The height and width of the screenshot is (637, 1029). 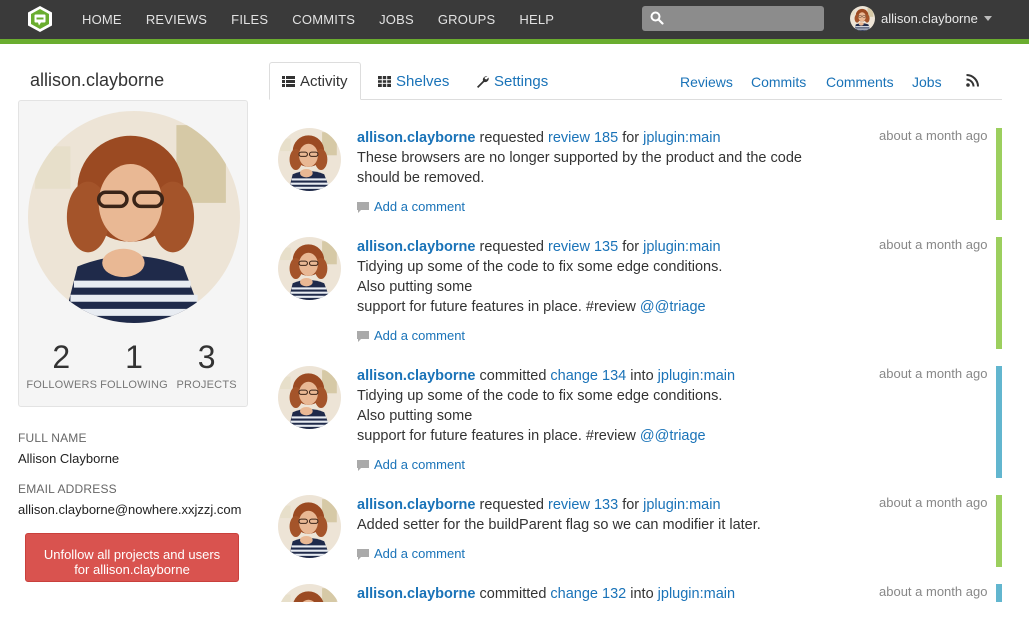 What do you see at coordinates (583, 247) in the screenshot?
I see `activity-object-link: review 135` at bounding box center [583, 247].